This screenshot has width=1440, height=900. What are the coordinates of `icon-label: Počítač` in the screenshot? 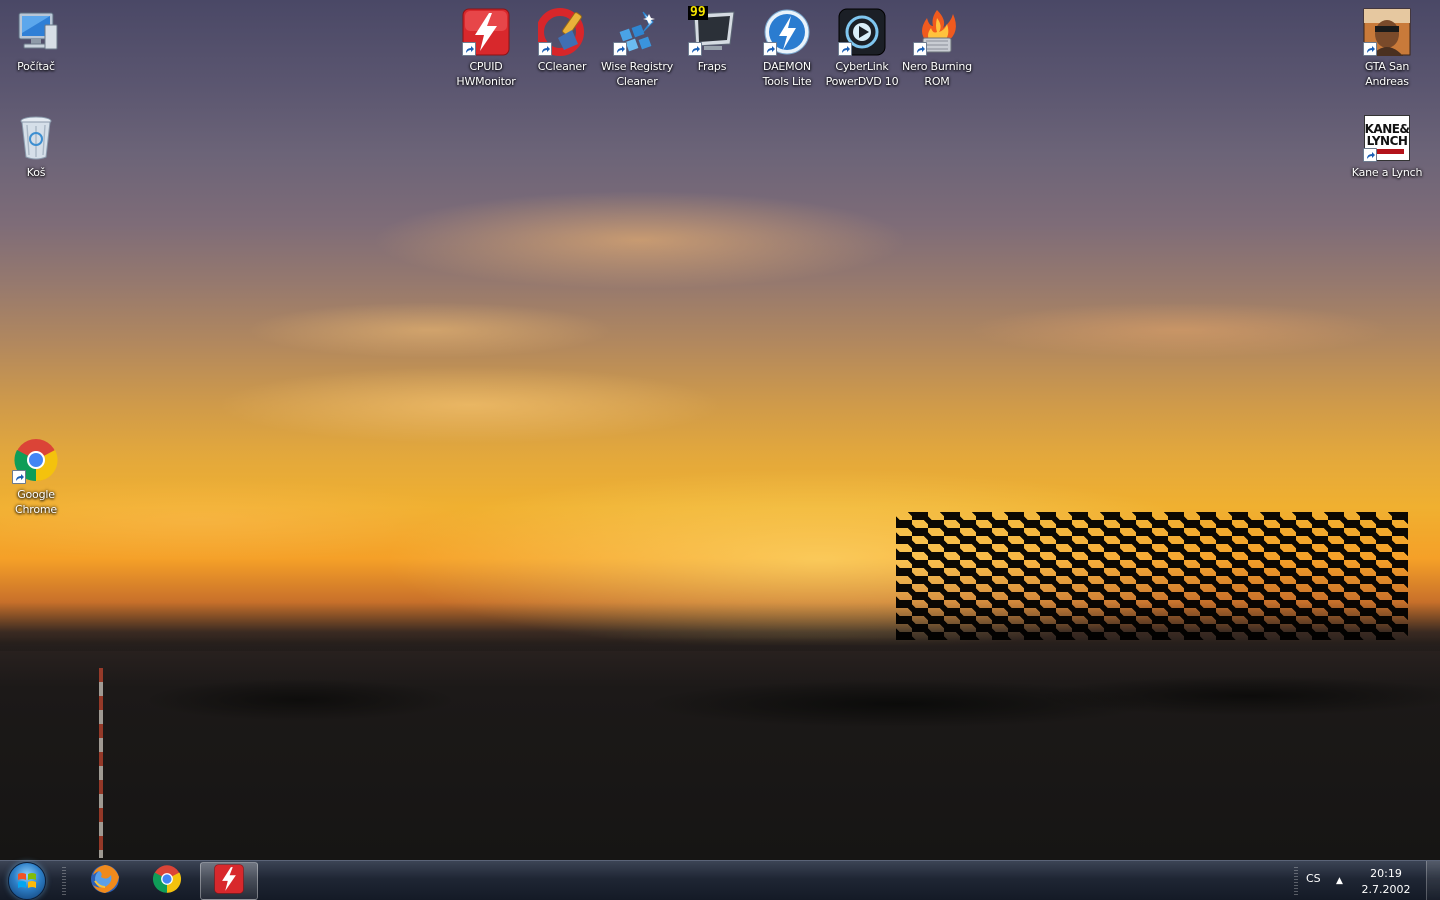 It's located at (36, 66).